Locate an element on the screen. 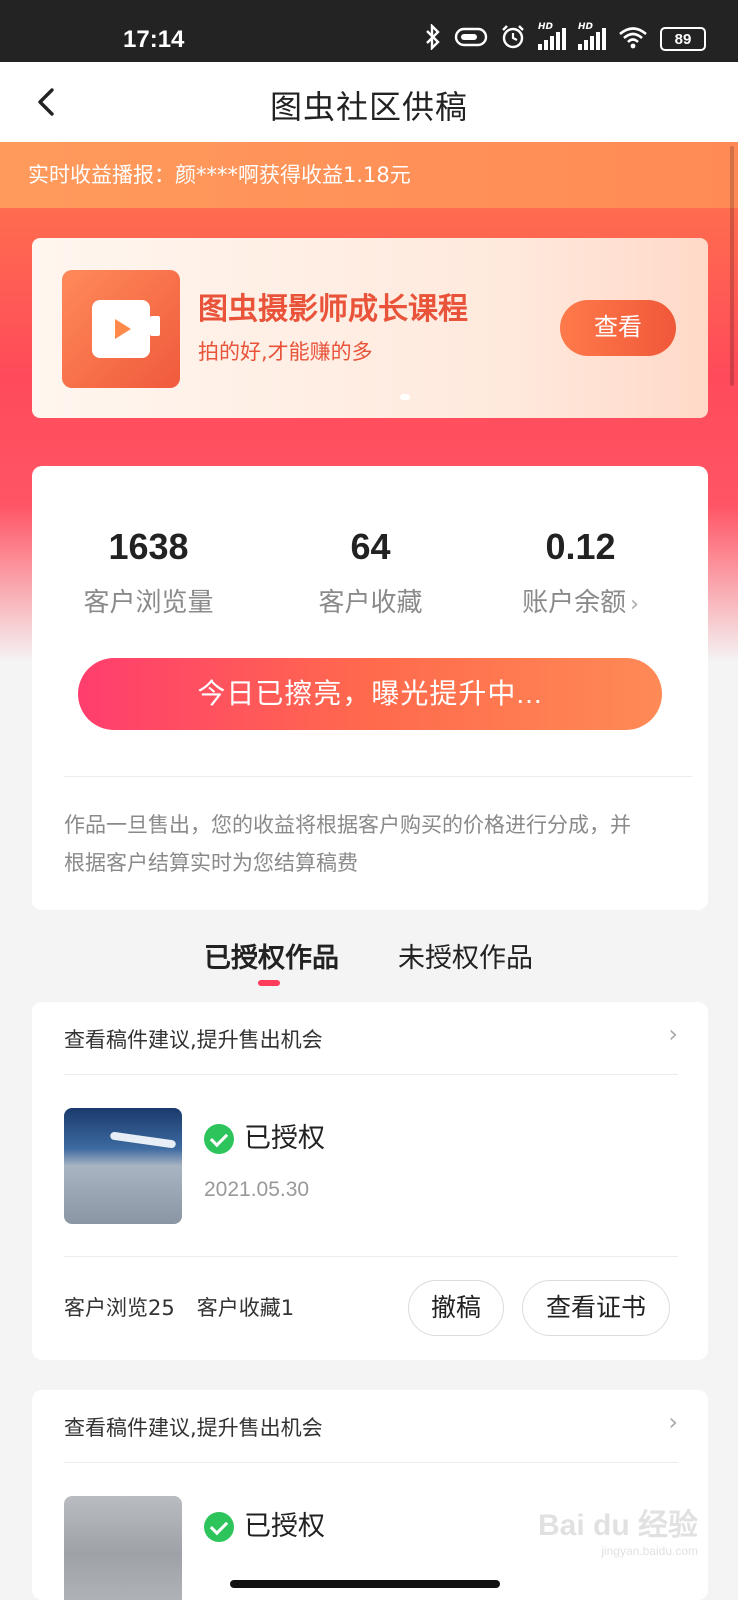 The height and width of the screenshot is (1600, 738). nav-bar: 图虫社区供稿 is located at coordinates (369, 102).